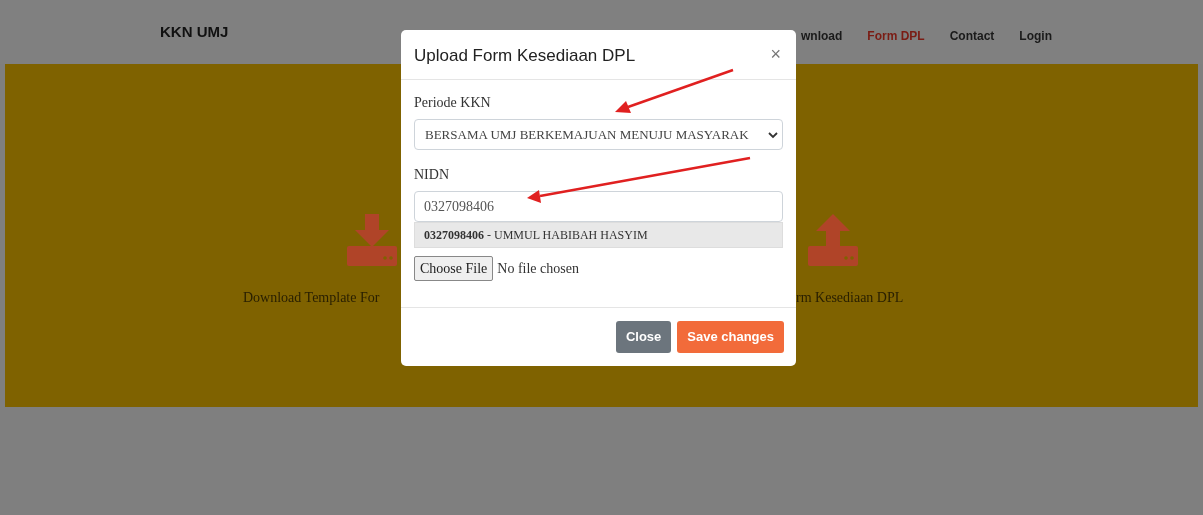 The width and height of the screenshot is (1203, 515). What do you see at coordinates (730, 337) in the screenshot?
I see `save-button: Save changes` at bounding box center [730, 337].